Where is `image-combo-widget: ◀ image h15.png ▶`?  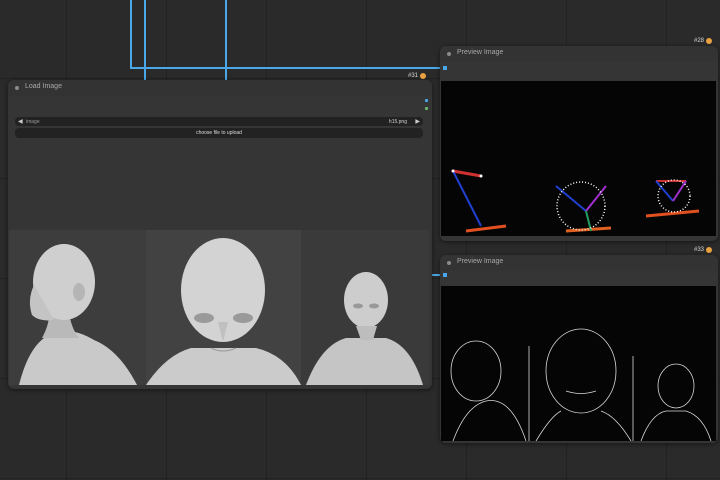
image-combo-widget: ◀ image h15.png ▶ is located at coordinates (219, 121).